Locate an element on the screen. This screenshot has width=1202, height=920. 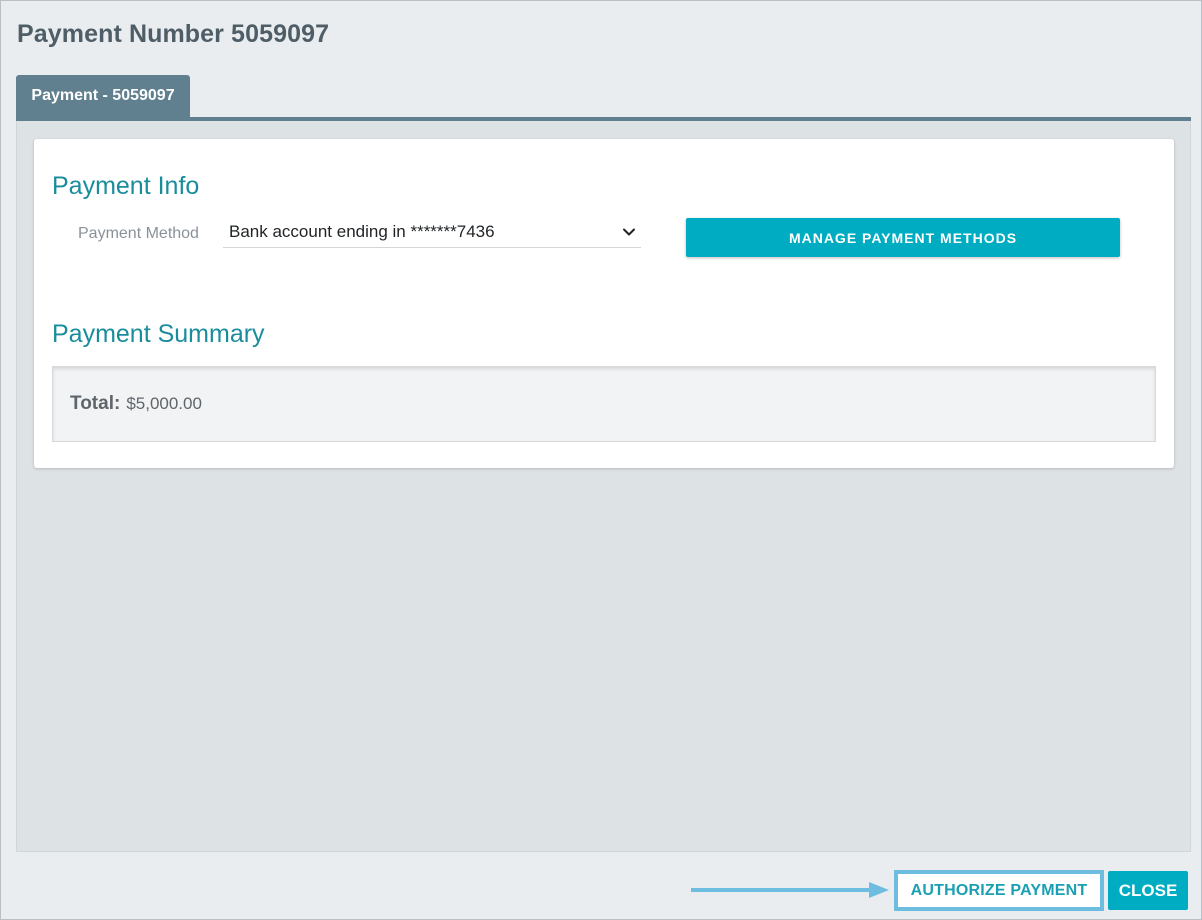
tab-payment: Payment - 5059097 is located at coordinates (103, 96).